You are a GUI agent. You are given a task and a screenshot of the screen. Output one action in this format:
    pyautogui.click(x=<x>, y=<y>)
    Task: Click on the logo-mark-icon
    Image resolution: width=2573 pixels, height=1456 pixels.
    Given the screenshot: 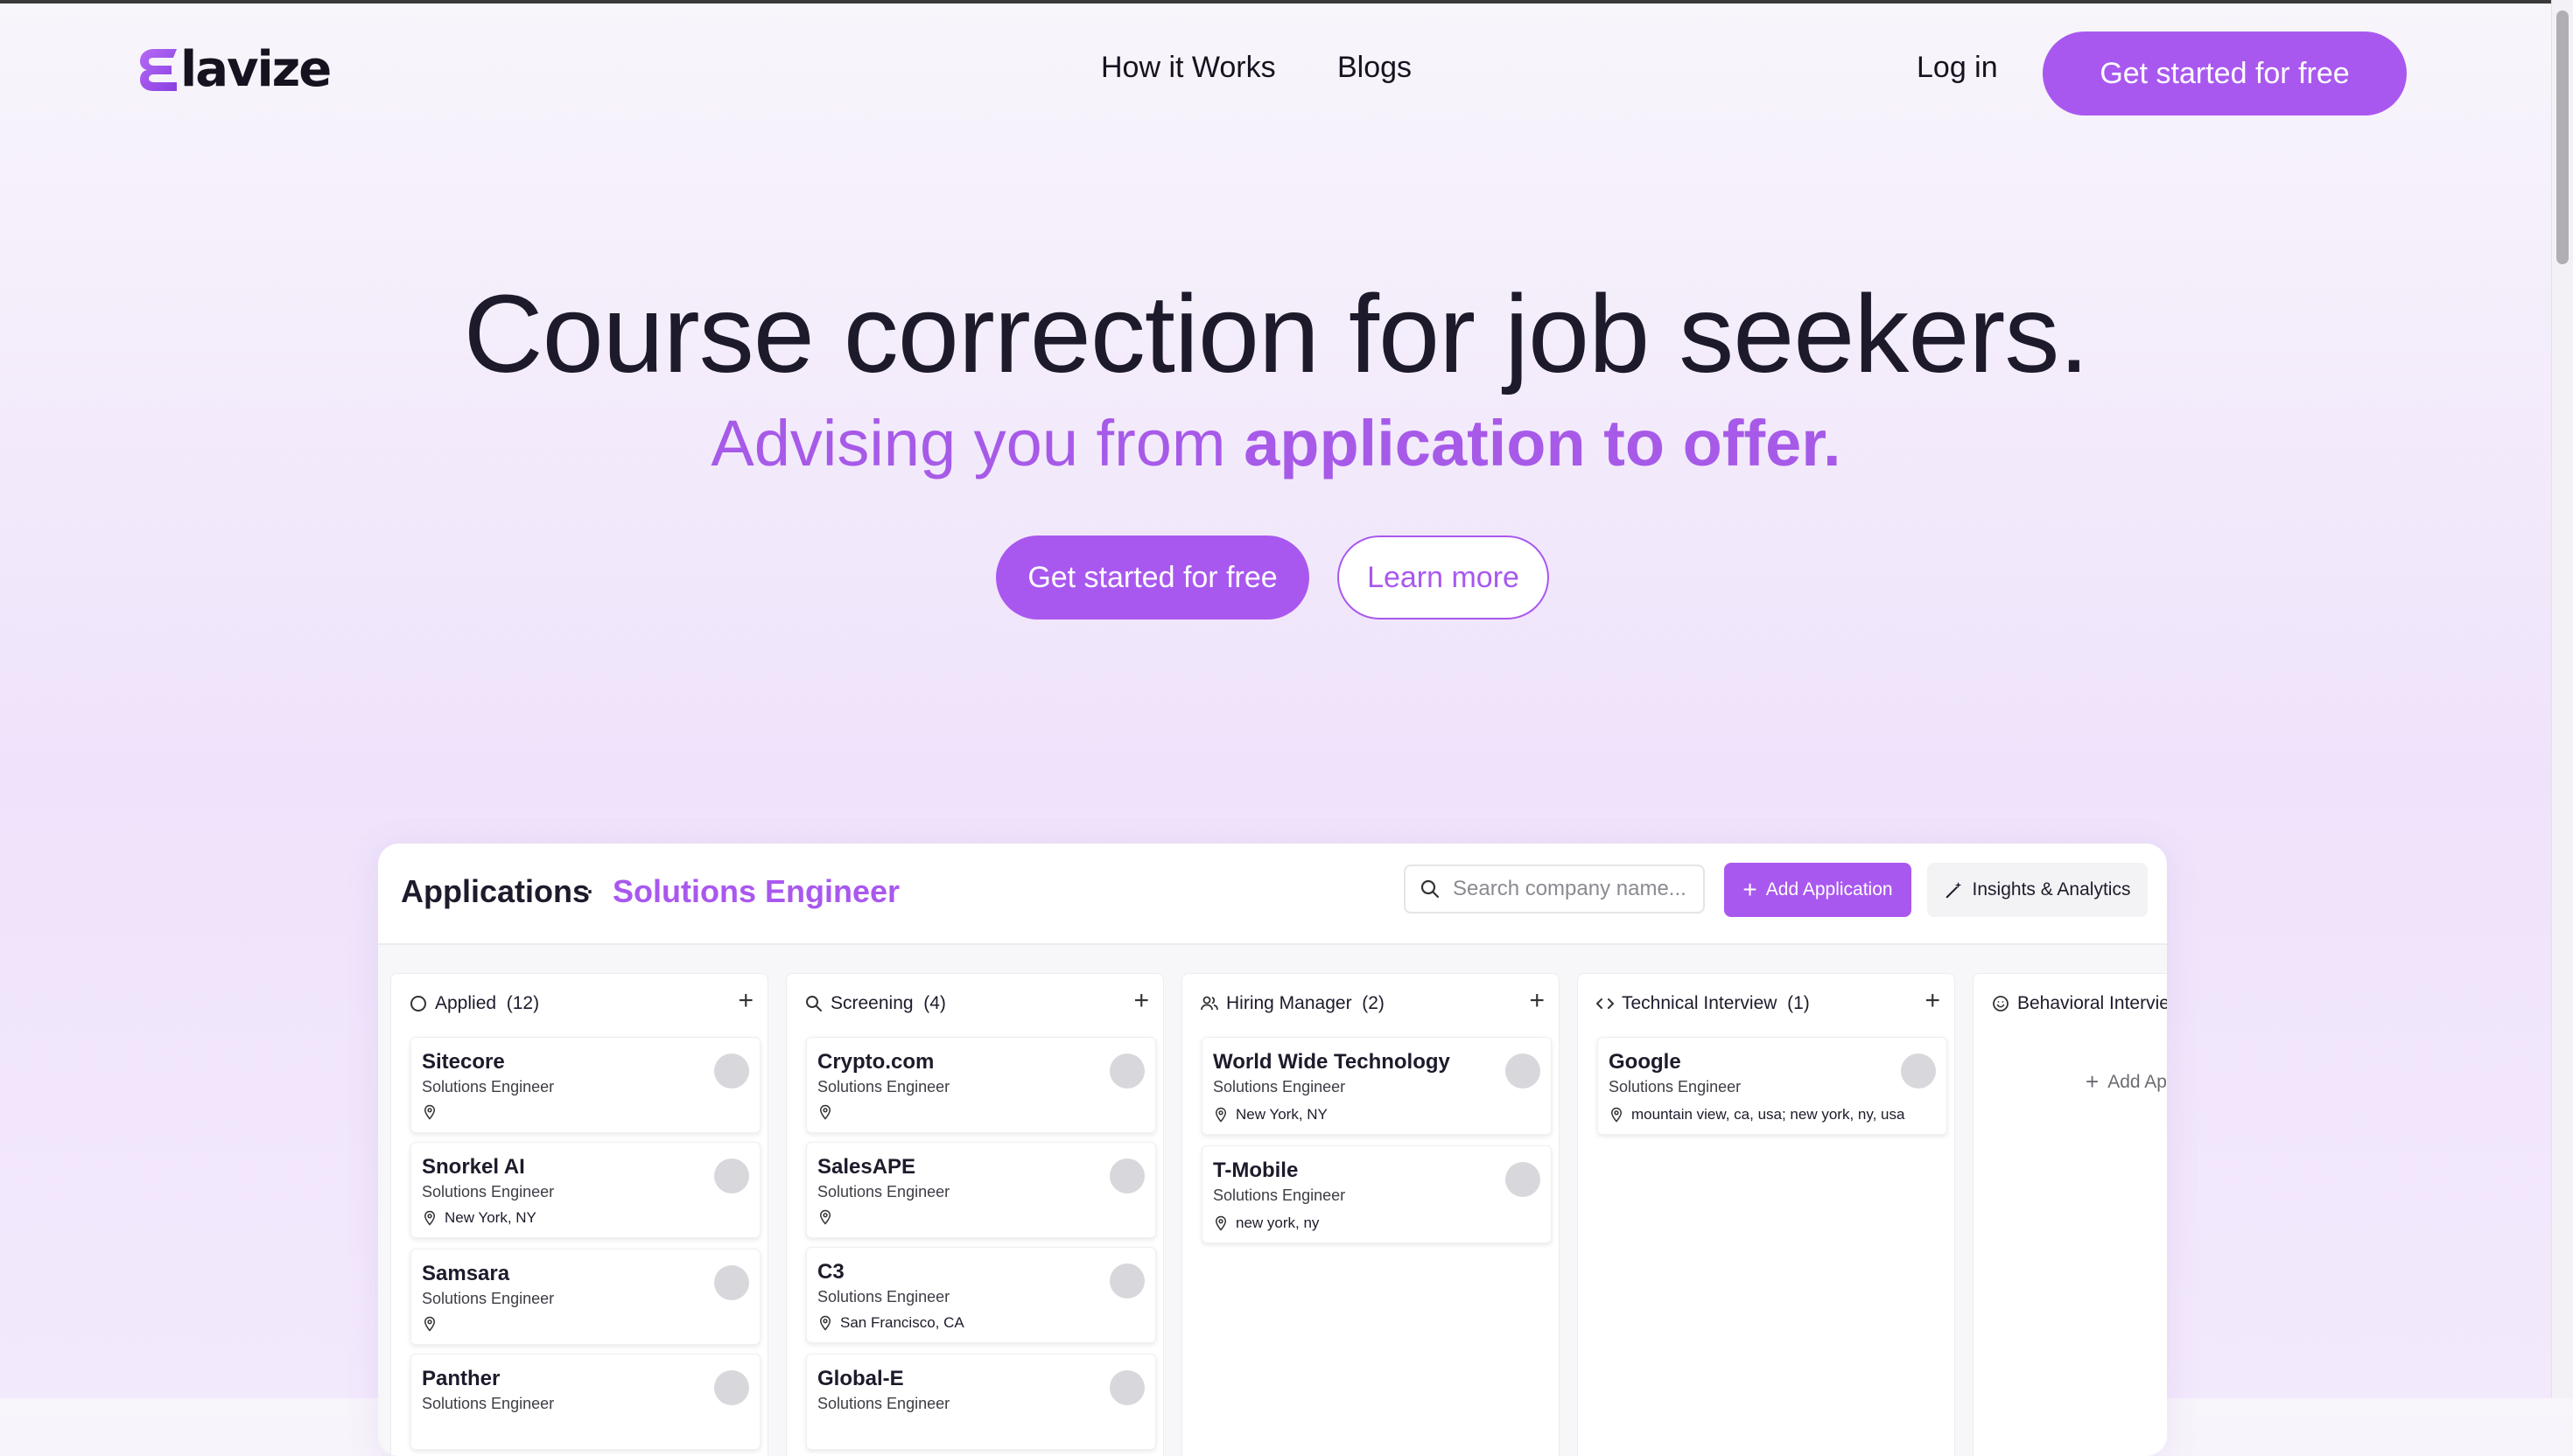 What is the action you would take?
    pyautogui.click(x=158, y=70)
    